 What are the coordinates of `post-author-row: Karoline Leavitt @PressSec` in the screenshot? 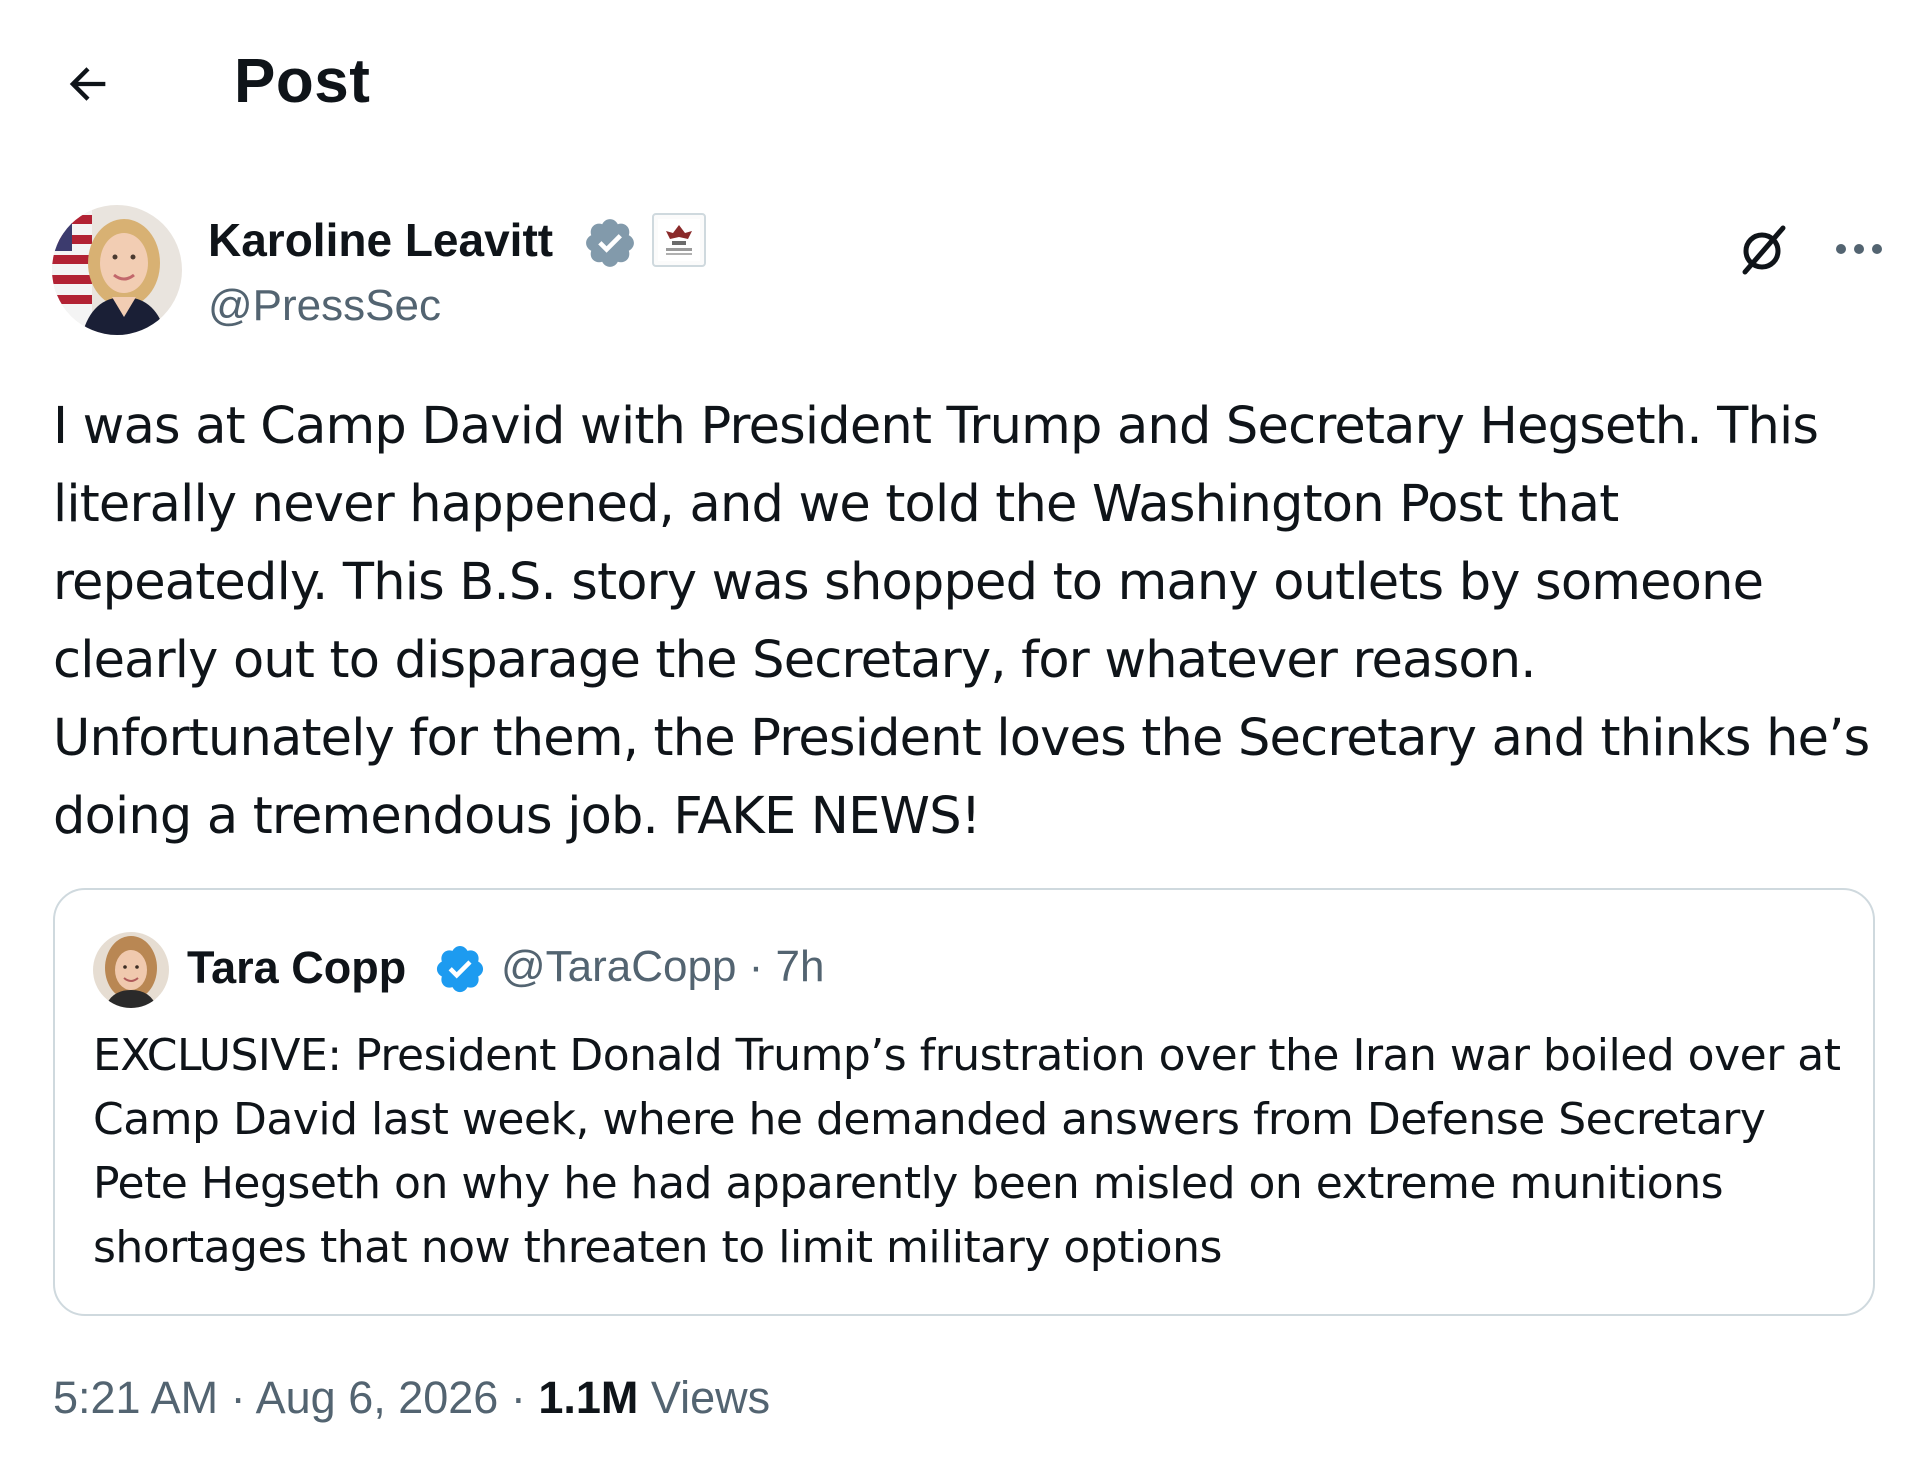 It's located at (967, 270).